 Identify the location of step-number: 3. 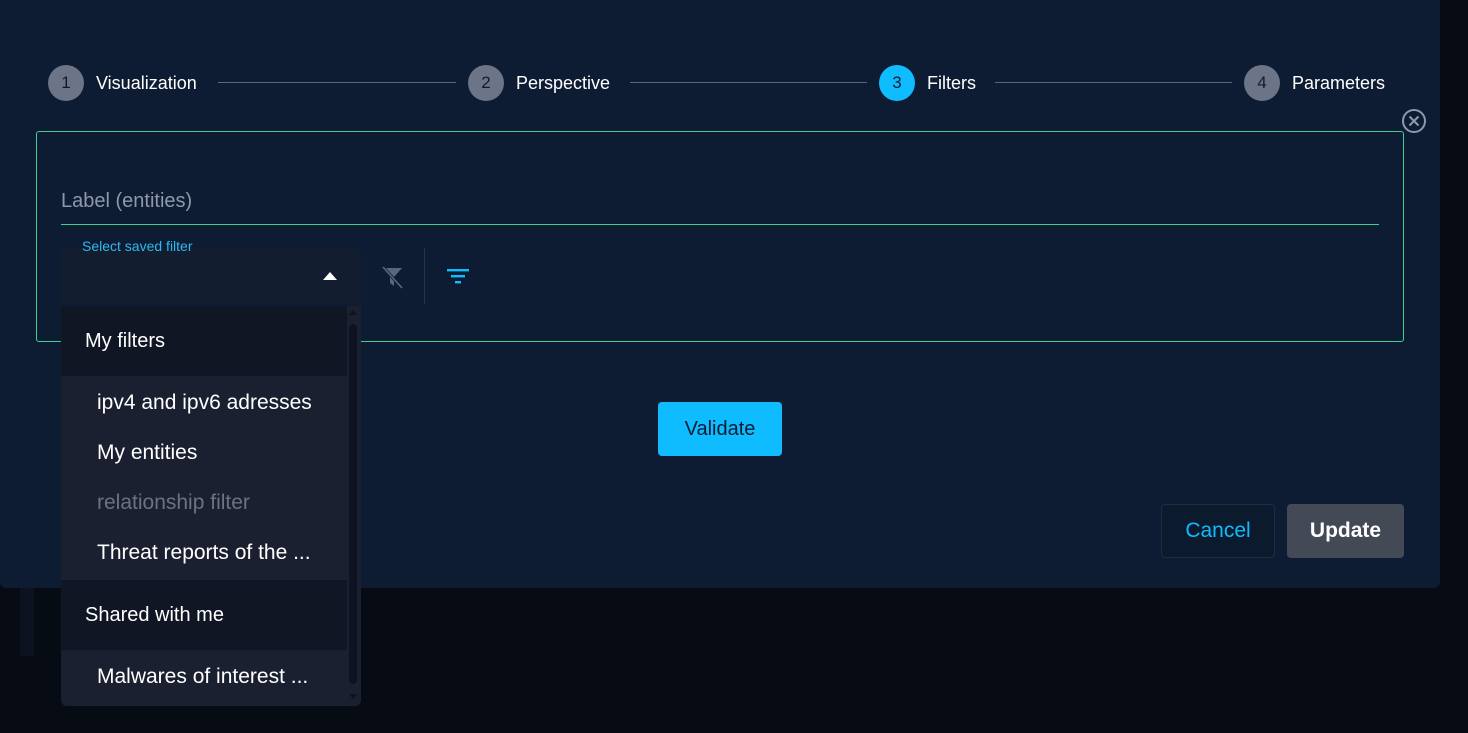
(897, 83).